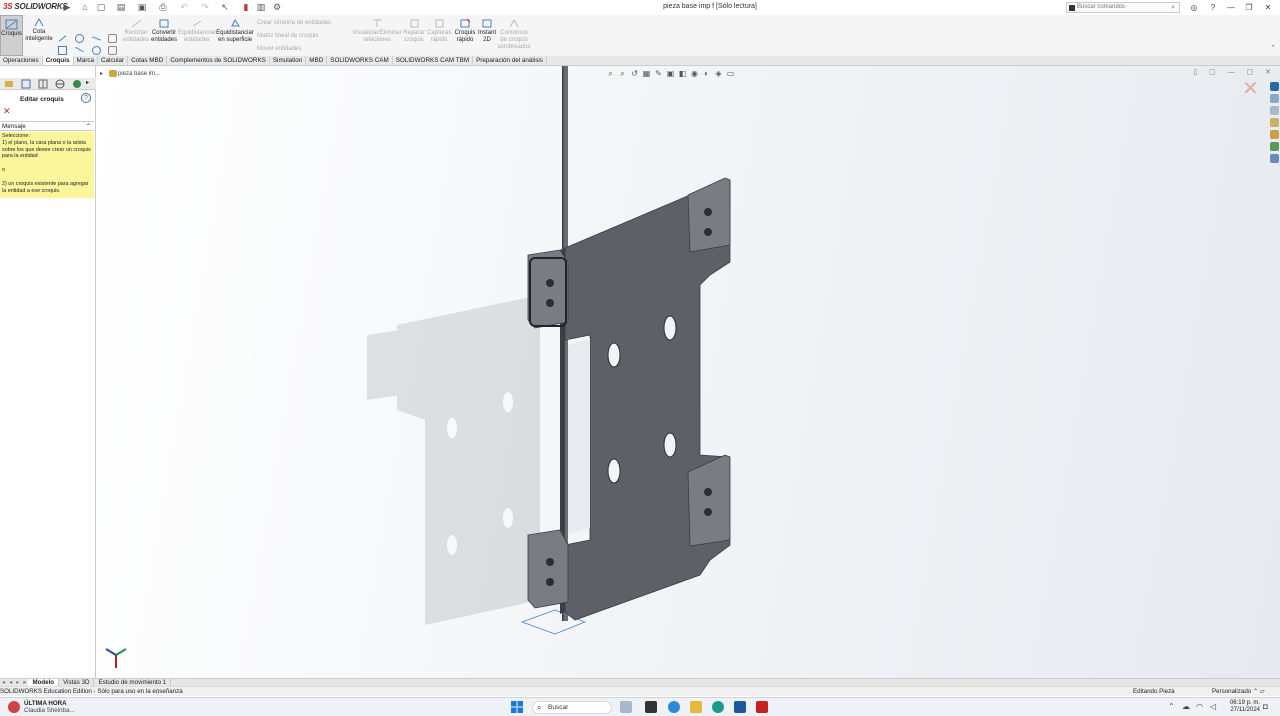  I want to click on chevron-up-icon: ⌃, so click(88, 126).